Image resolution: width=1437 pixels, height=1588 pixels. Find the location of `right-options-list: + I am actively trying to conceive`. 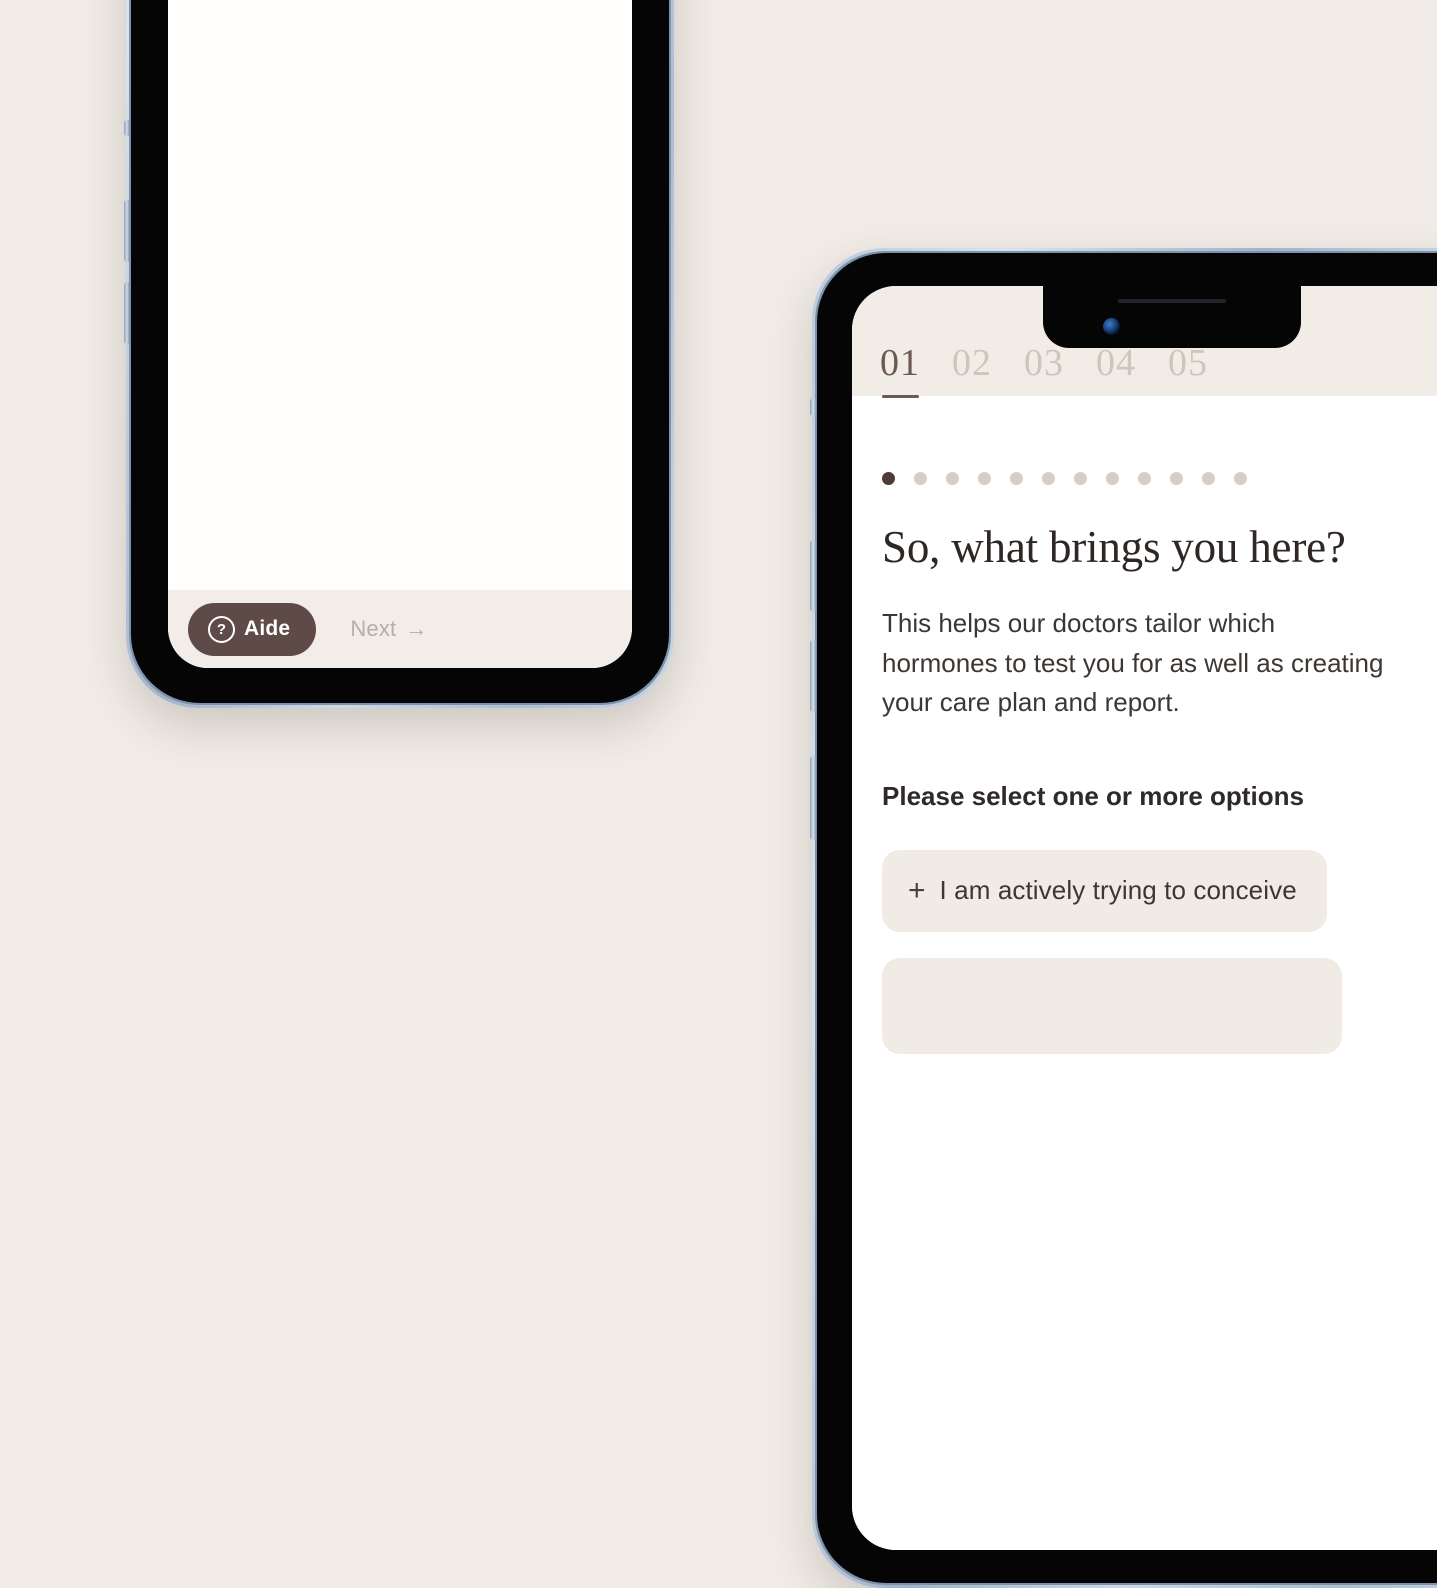

right-options-list: + I am actively trying to conceive is located at coordinates (1159, 951).